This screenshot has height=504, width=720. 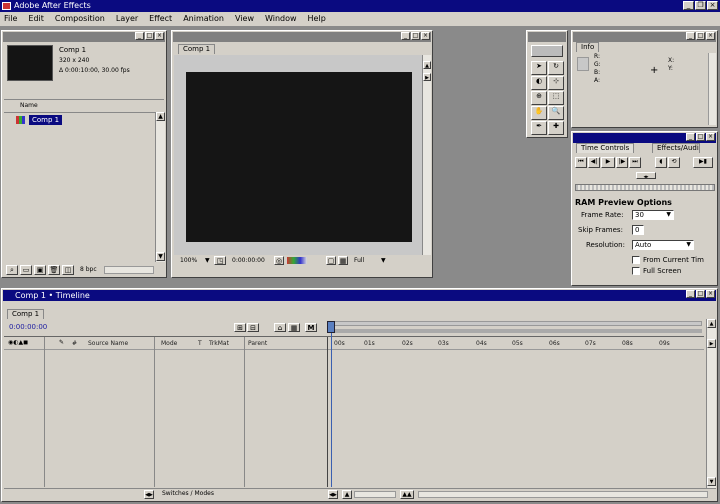 I want to click on from-current-checkbox, so click(x=636, y=260).